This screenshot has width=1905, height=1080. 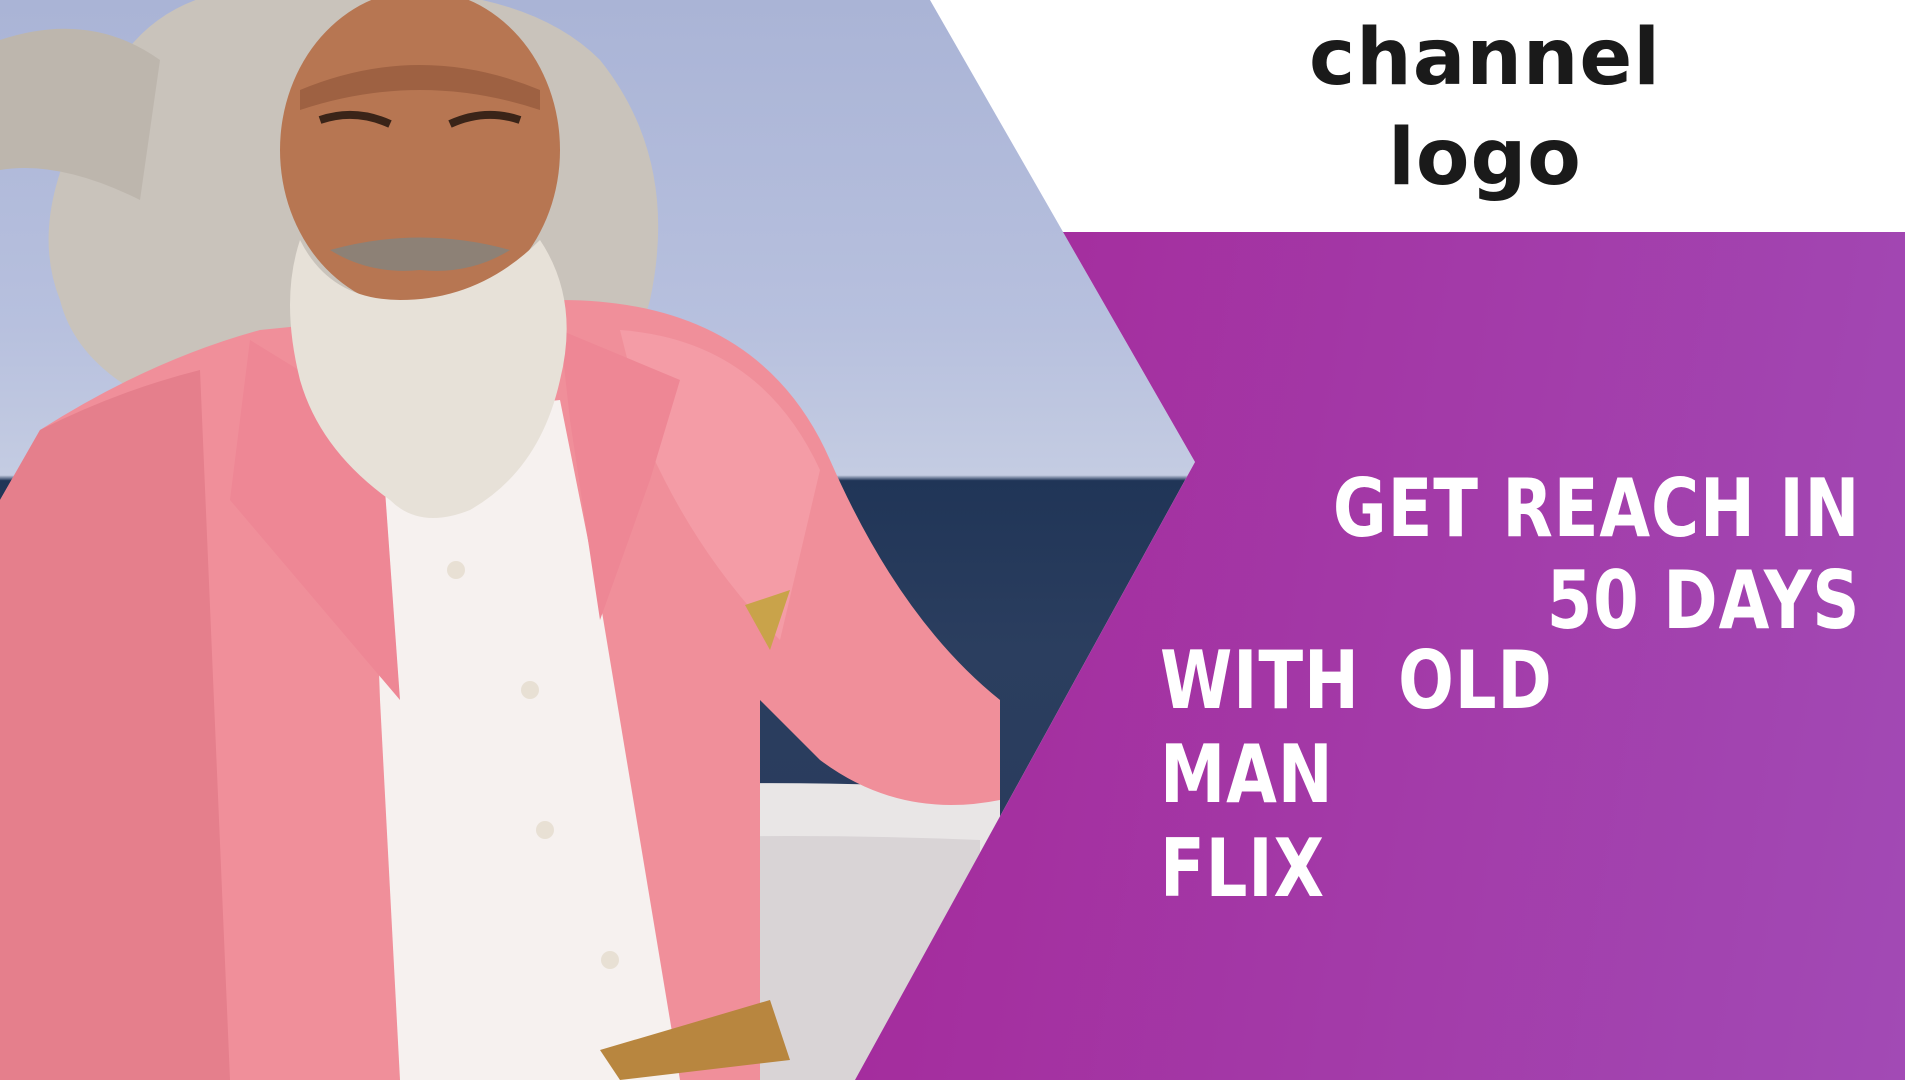 What do you see at coordinates (1356, 727) in the screenshot?
I see `headline-line-3: WITH OLD MAN` at bounding box center [1356, 727].